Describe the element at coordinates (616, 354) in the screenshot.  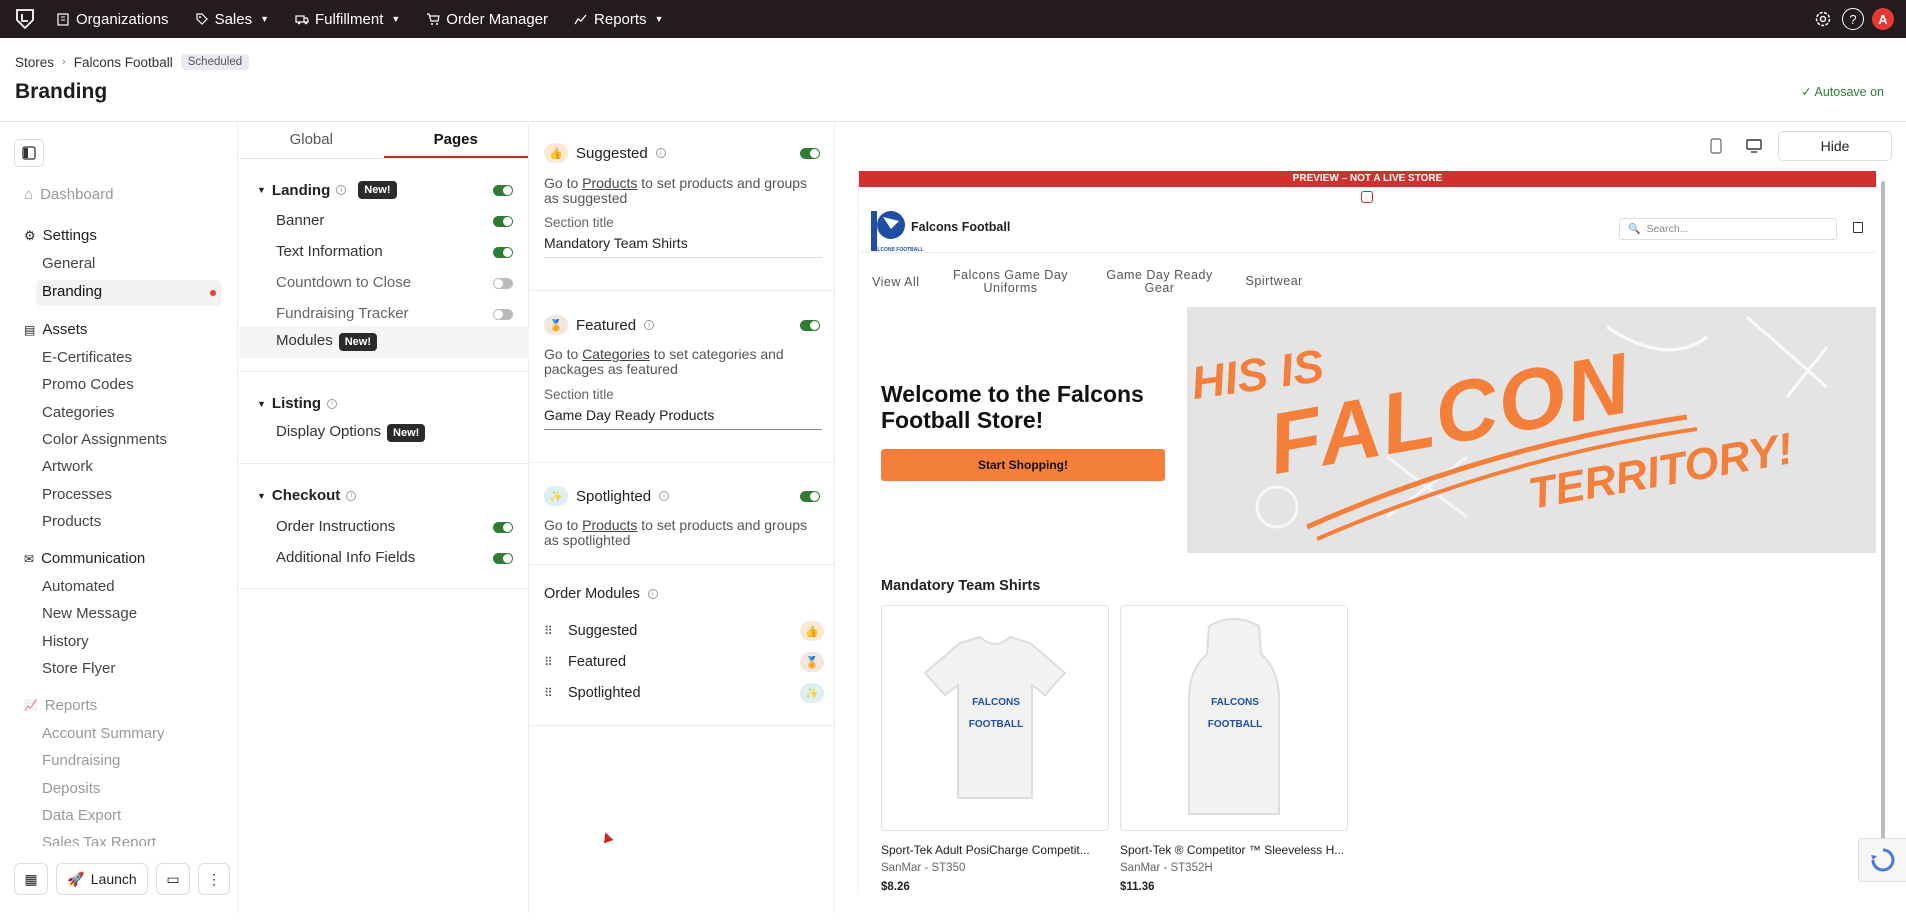
I see `categories-link: Categories` at that location.